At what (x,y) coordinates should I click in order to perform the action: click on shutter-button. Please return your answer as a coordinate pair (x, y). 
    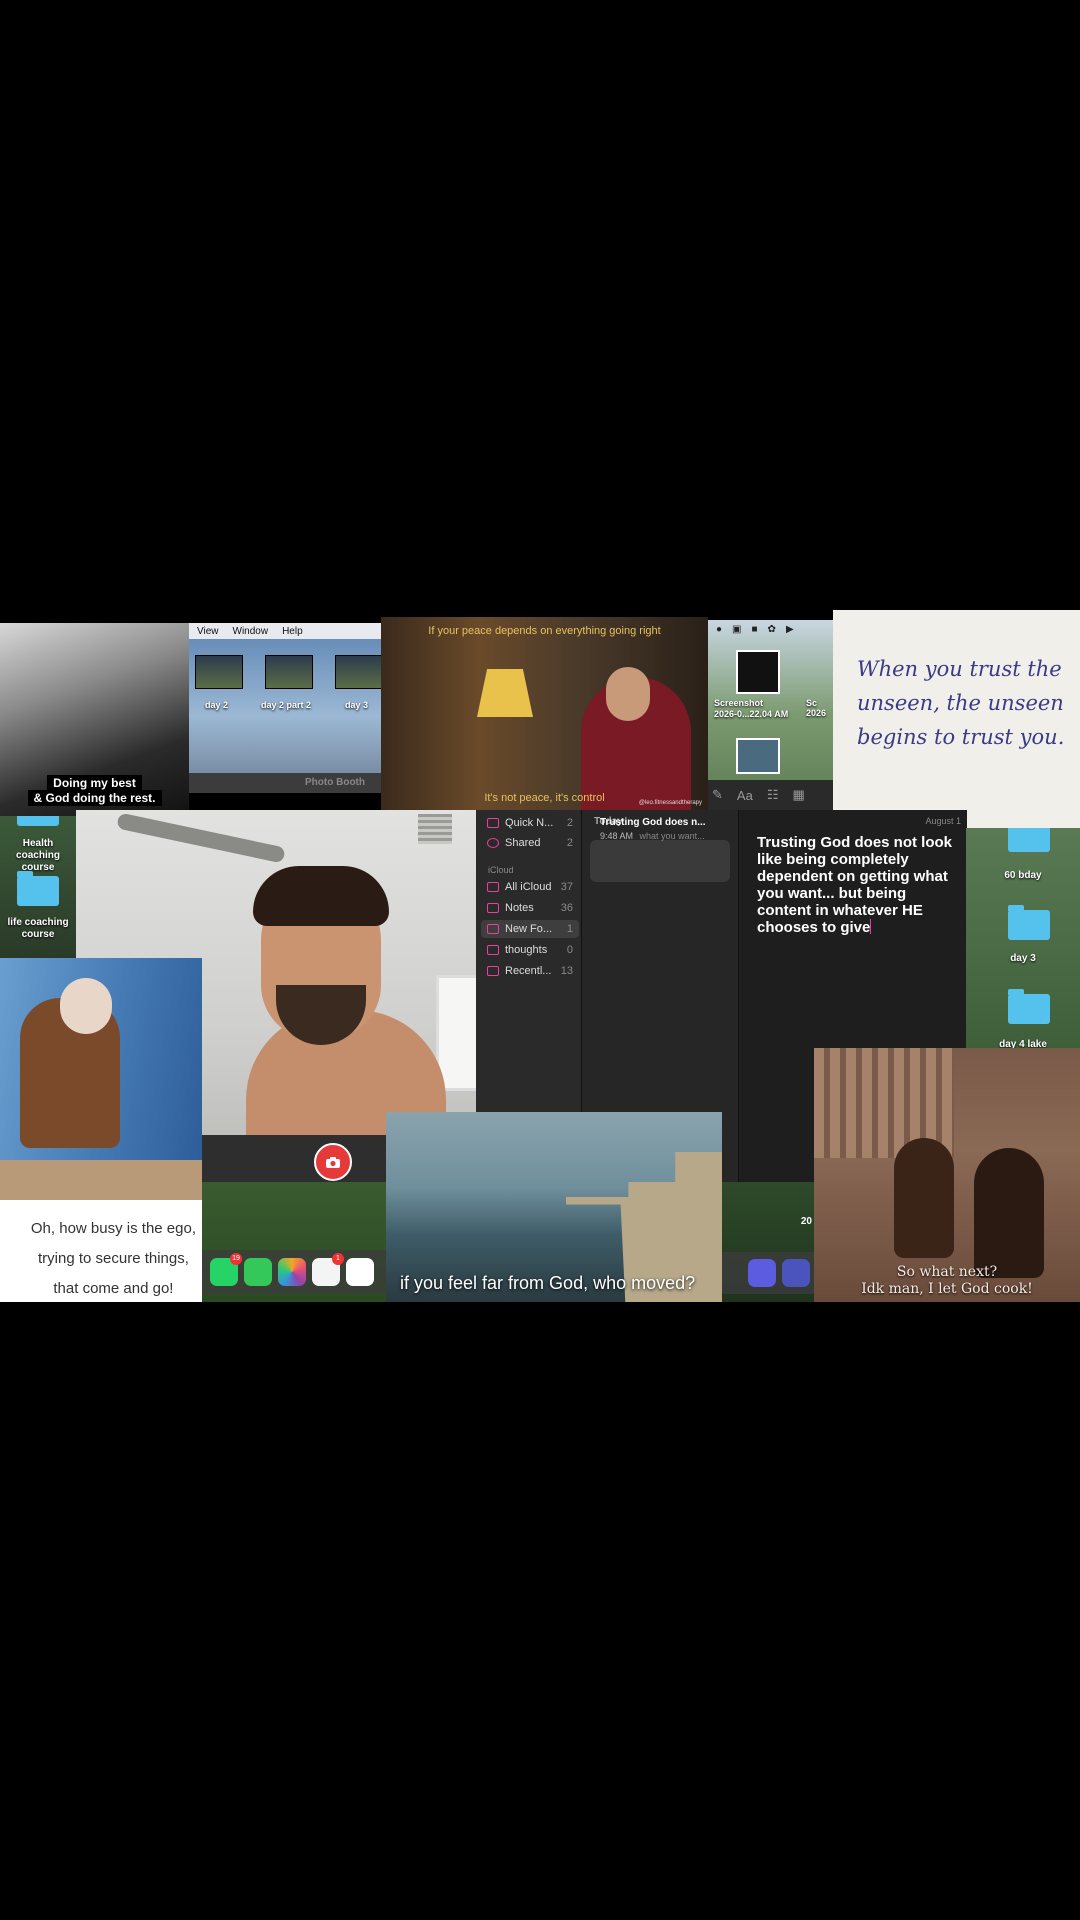
    Looking at the image, I should click on (333, 1162).